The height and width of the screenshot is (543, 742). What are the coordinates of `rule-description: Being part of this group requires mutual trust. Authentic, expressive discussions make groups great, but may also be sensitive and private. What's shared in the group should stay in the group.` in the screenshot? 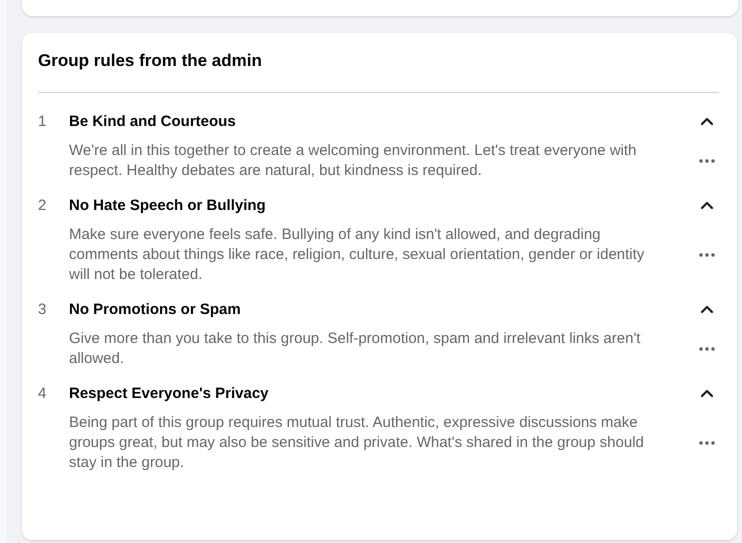 It's located at (357, 443).